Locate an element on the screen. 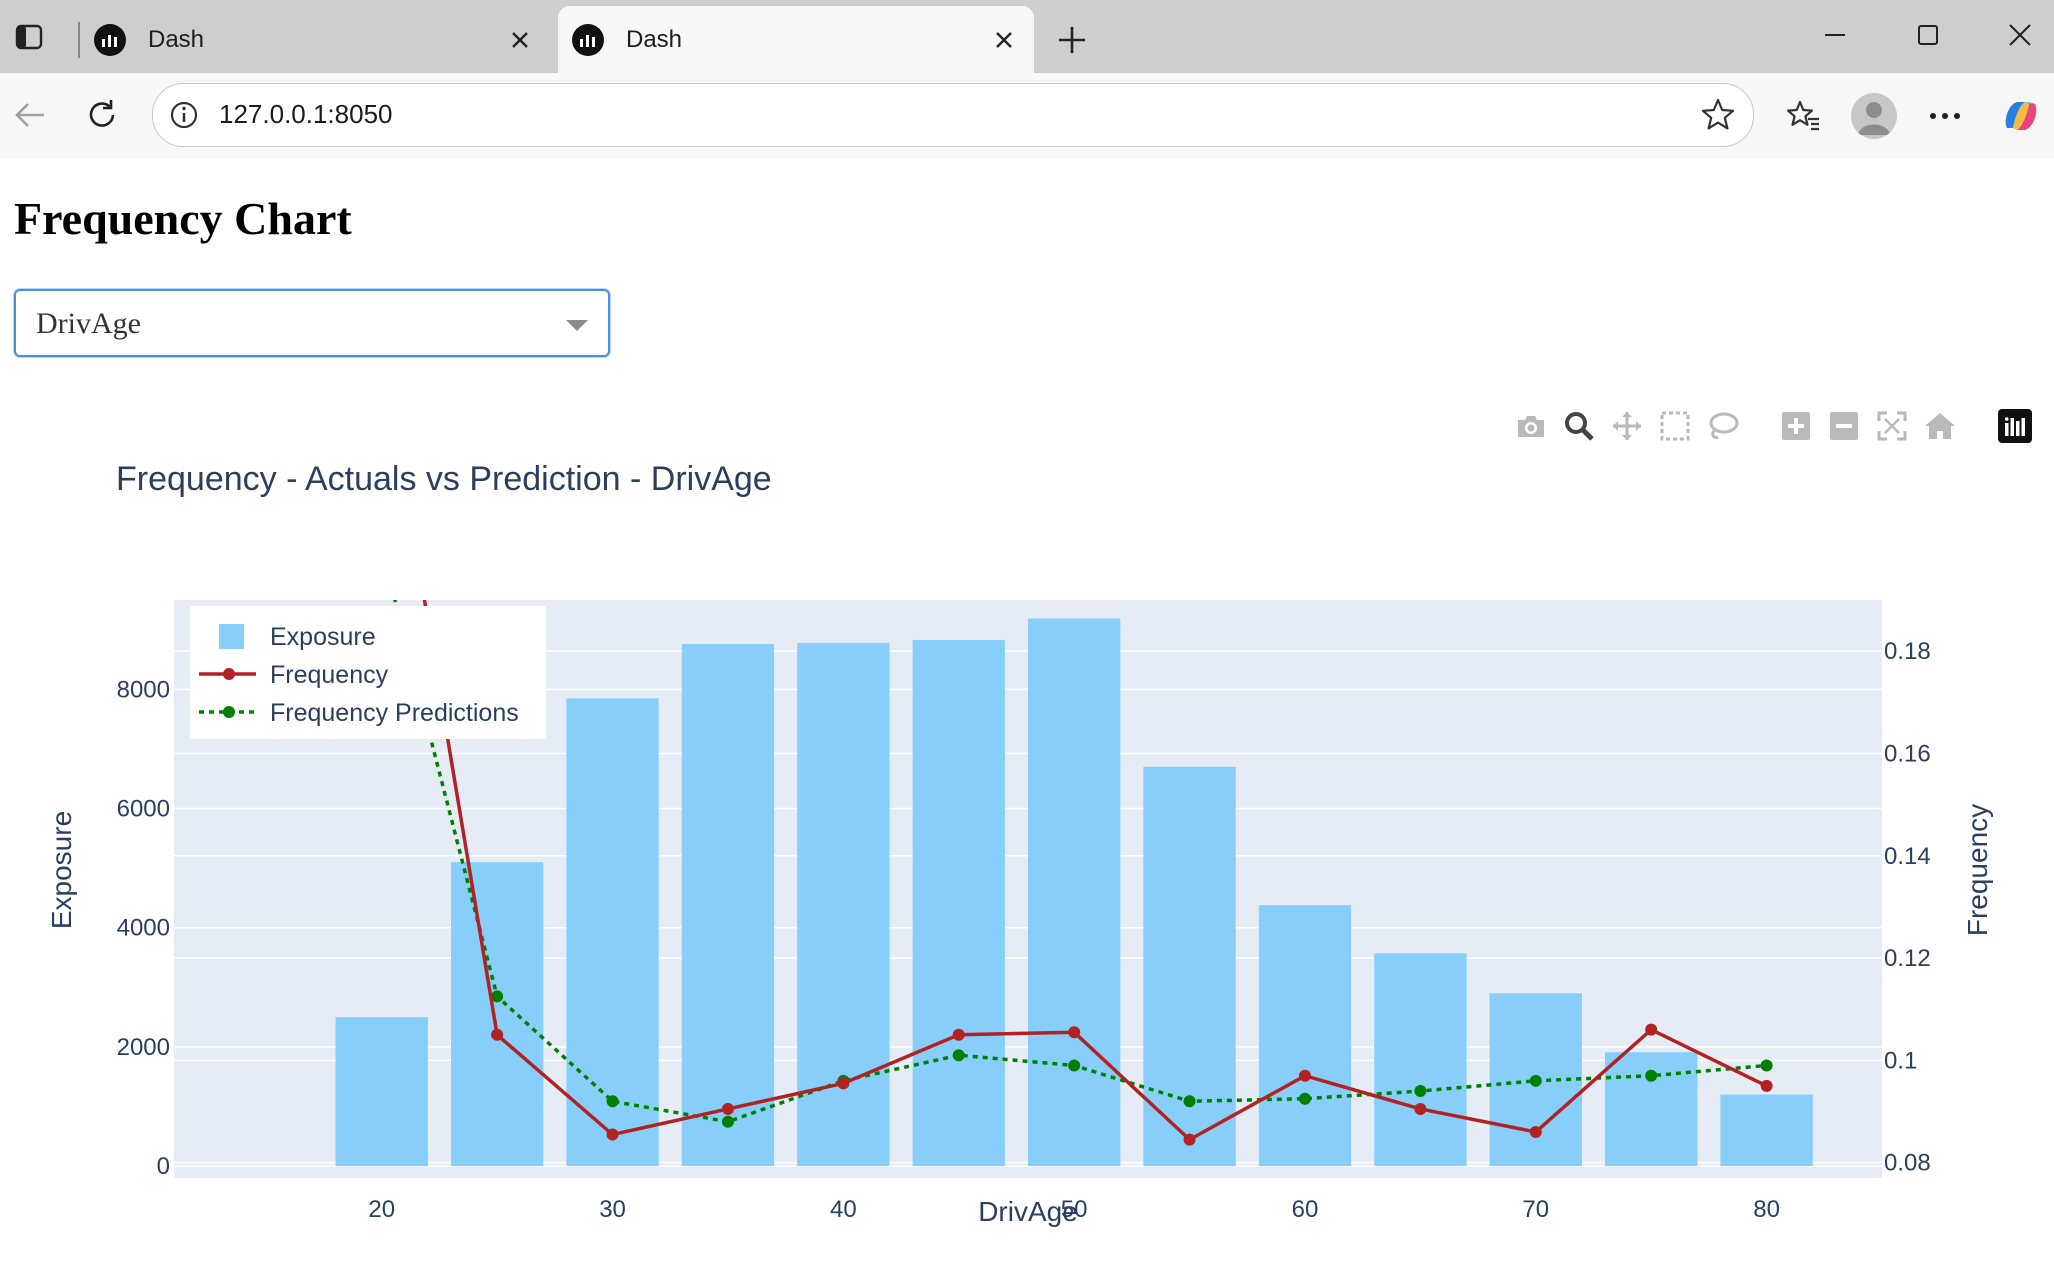 This screenshot has height=1263, width=2054. y-axis-title: Exposure is located at coordinates (61, 870).